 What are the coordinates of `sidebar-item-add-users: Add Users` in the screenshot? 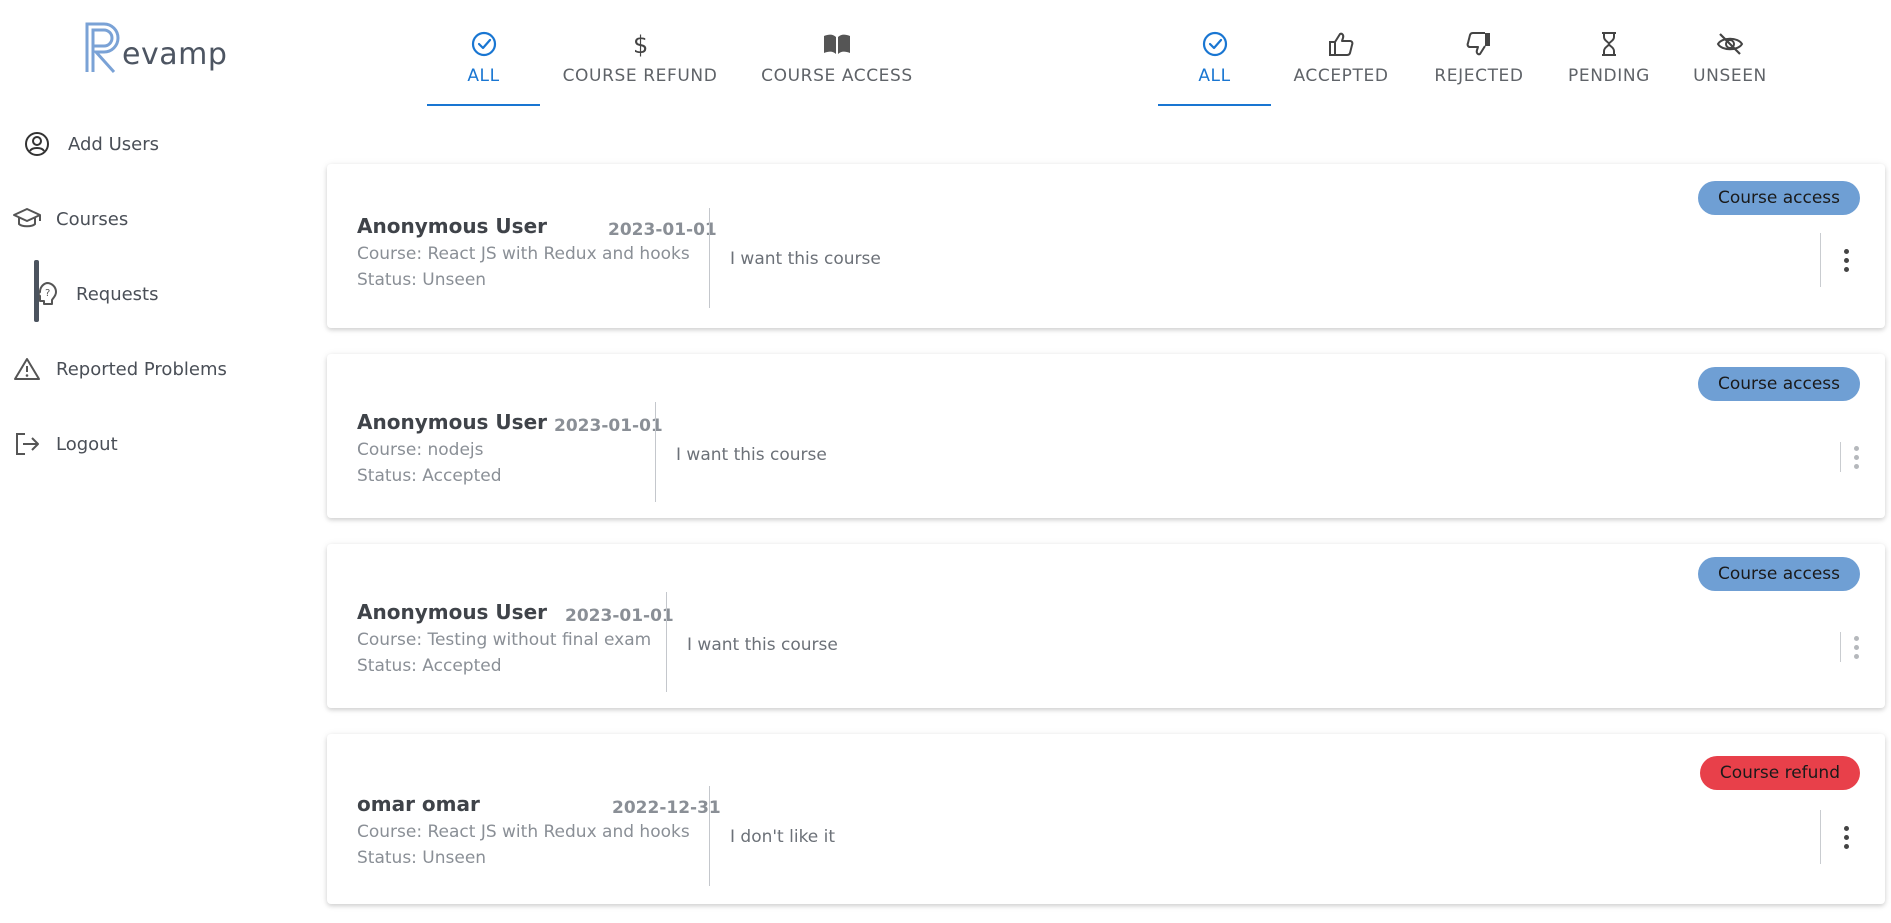 It's located at (90, 144).